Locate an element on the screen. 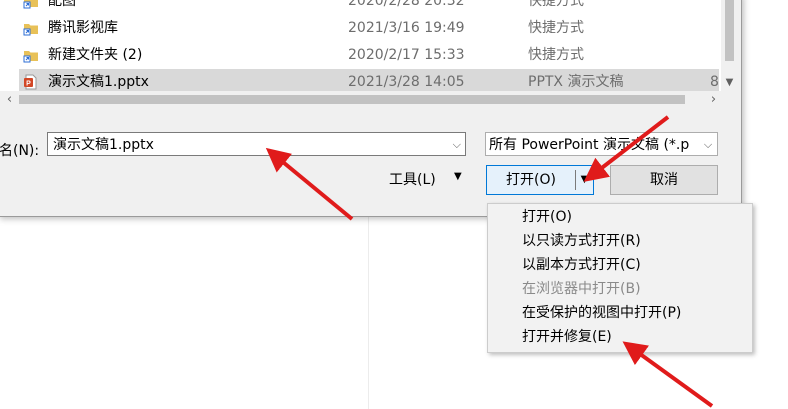 Image resolution: width=788 pixels, height=409 pixels. file-name: 新建文件夹 (2) is located at coordinates (95, 55).